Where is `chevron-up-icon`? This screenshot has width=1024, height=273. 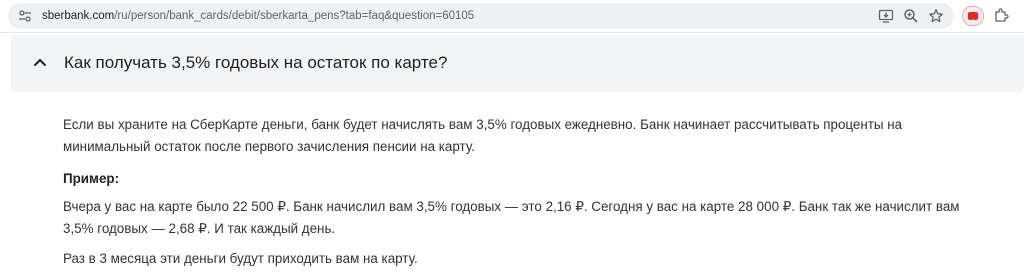 chevron-up-icon is located at coordinates (40, 62).